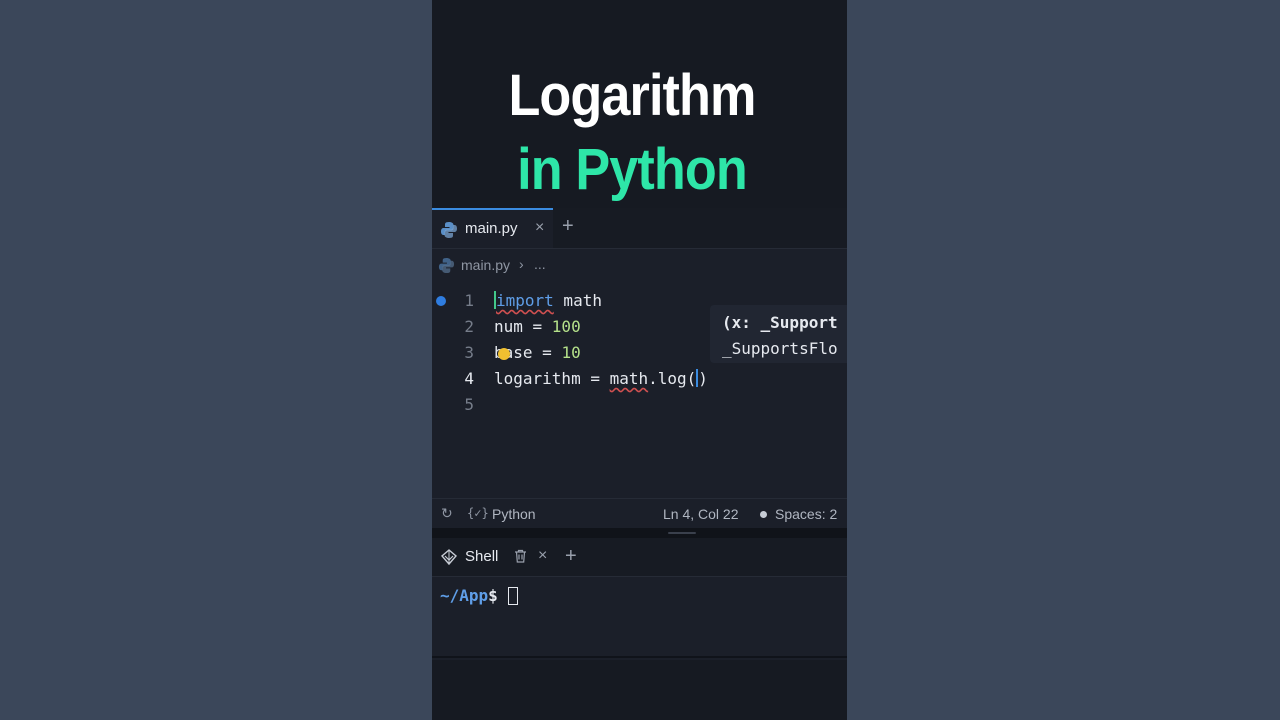 Image resolution: width=1280 pixels, height=720 pixels. I want to click on panel-divider, so click(639, 533).